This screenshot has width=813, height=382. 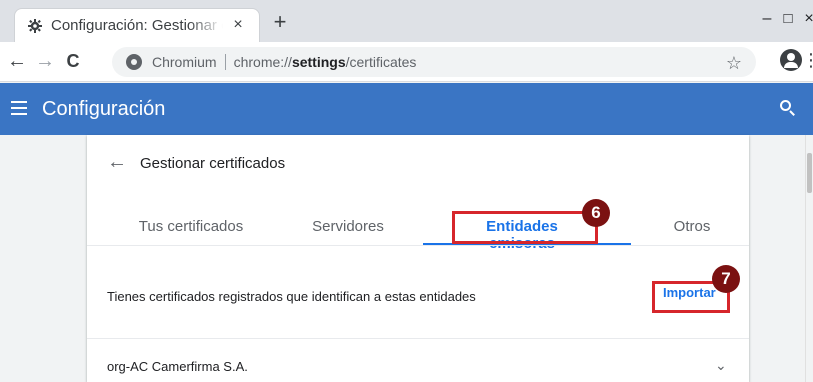 What do you see at coordinates (791, 65) in the screenshot?
I see `account-body` at bounding box center [791, 65].